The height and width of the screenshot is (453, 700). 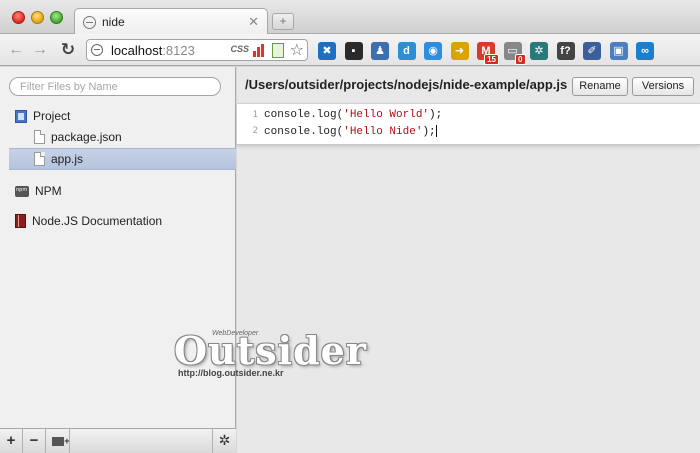 I want to click on browser-tab: nide ✕, so click(x=171, y=21).